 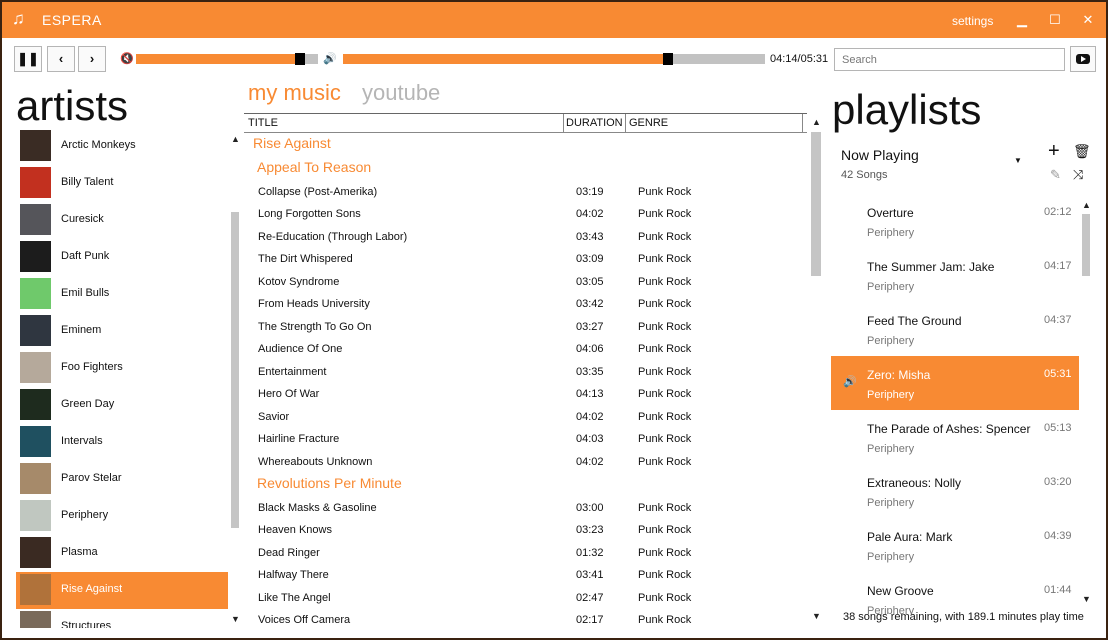 What do you see at coordinates (122, 294) in the screenshot?
I see `artist-item: Emil Bulls` at bounding box center [122, 294].